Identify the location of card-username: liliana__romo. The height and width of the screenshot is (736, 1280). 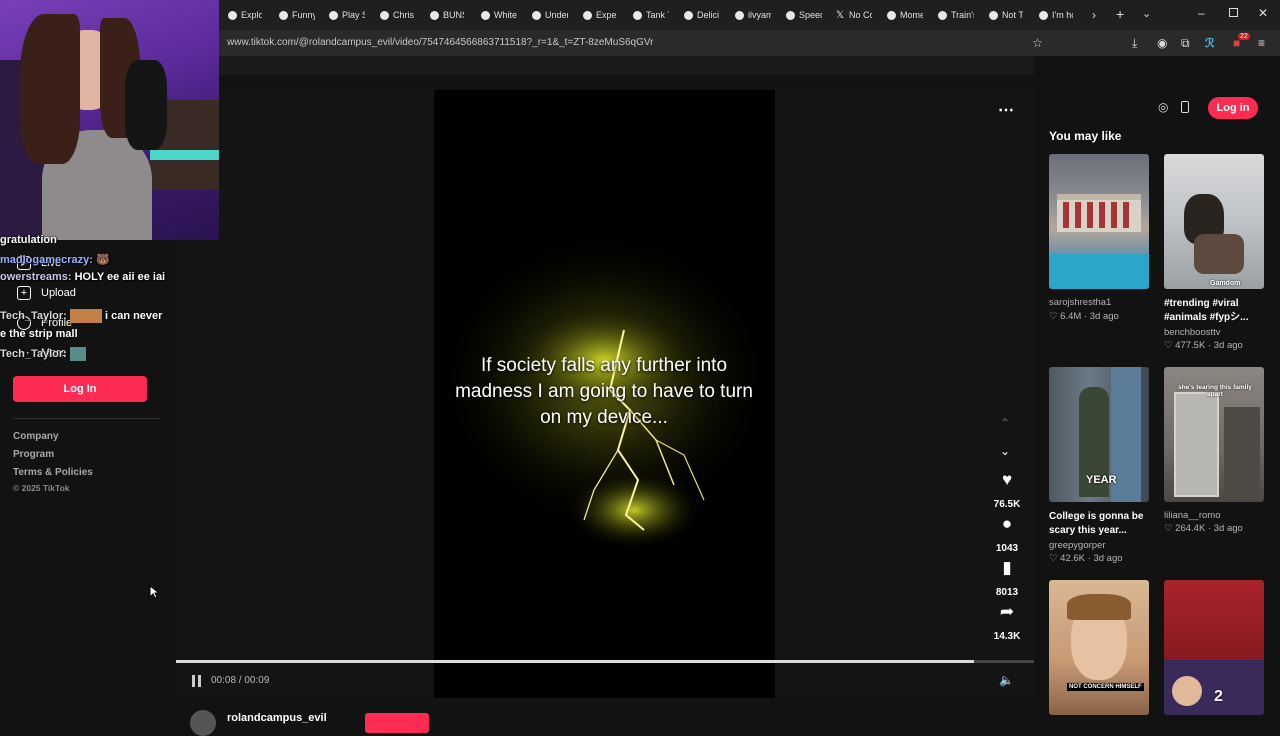
(1192, 515).